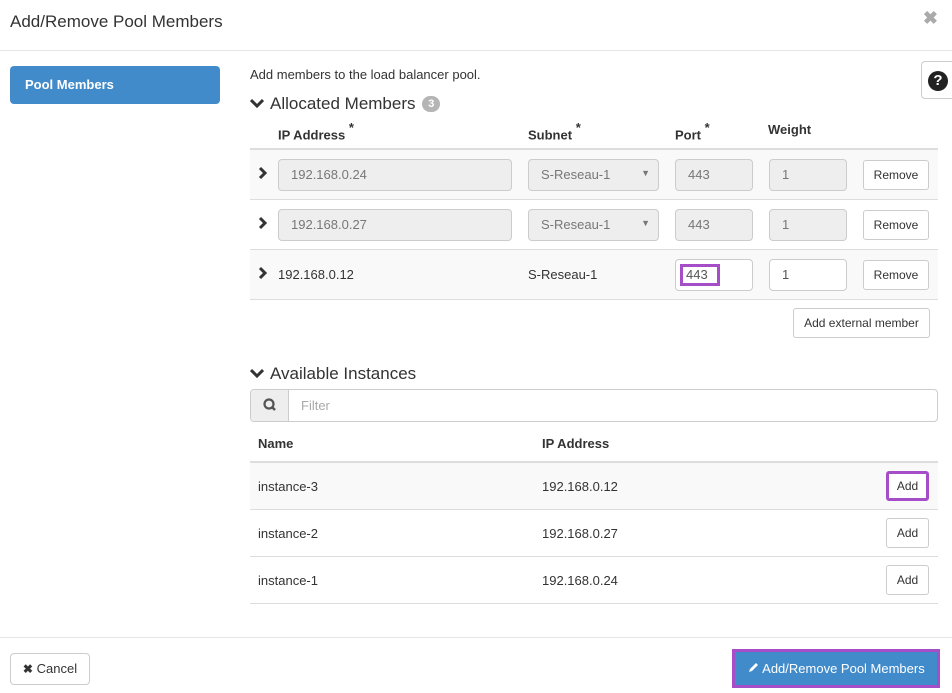 The width and height of the screenshot is (952, 693). Describe the element at coordinates (365, 74) in the screenshot. I see `description: Add members to the load balancer pool.` at that location.